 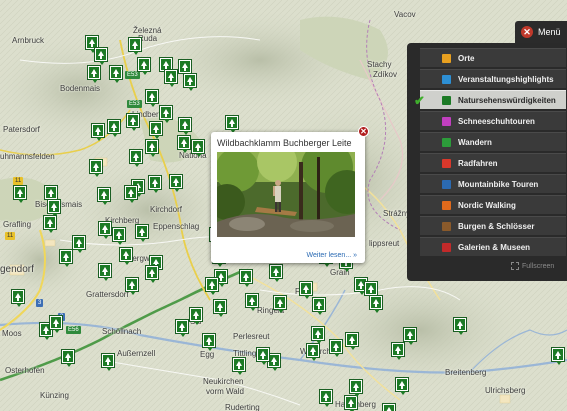 What do you see at coordinates (541, 32) in the screenshot?
I see `menu-toggle-button: ✕ Menü` at bounding box center [541, 32].